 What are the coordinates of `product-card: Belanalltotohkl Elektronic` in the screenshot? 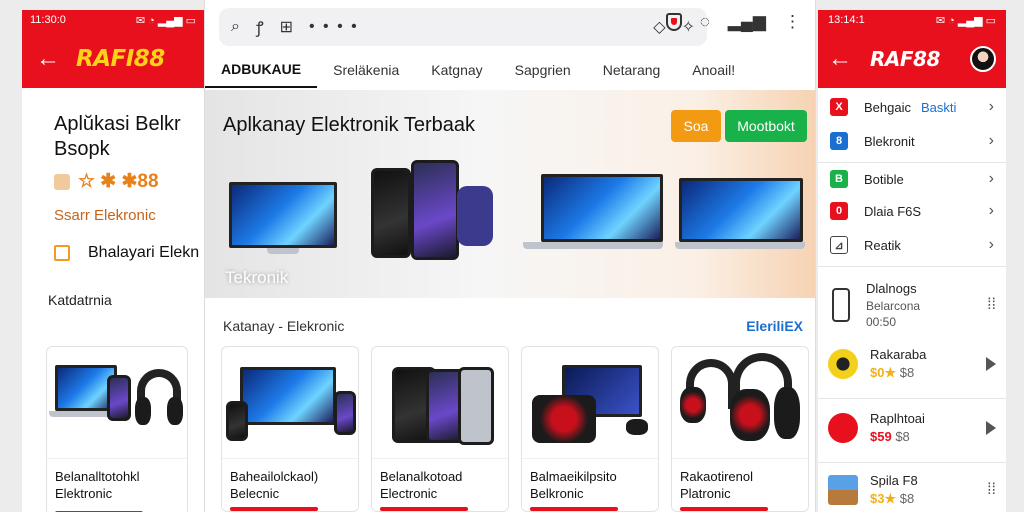 It's located at (117, 429).